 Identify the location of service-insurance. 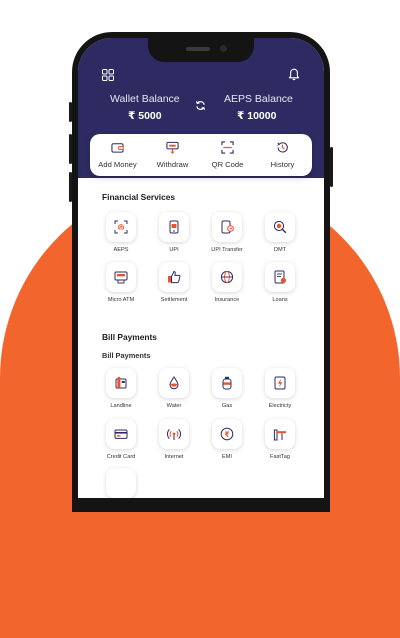
(227, 277).